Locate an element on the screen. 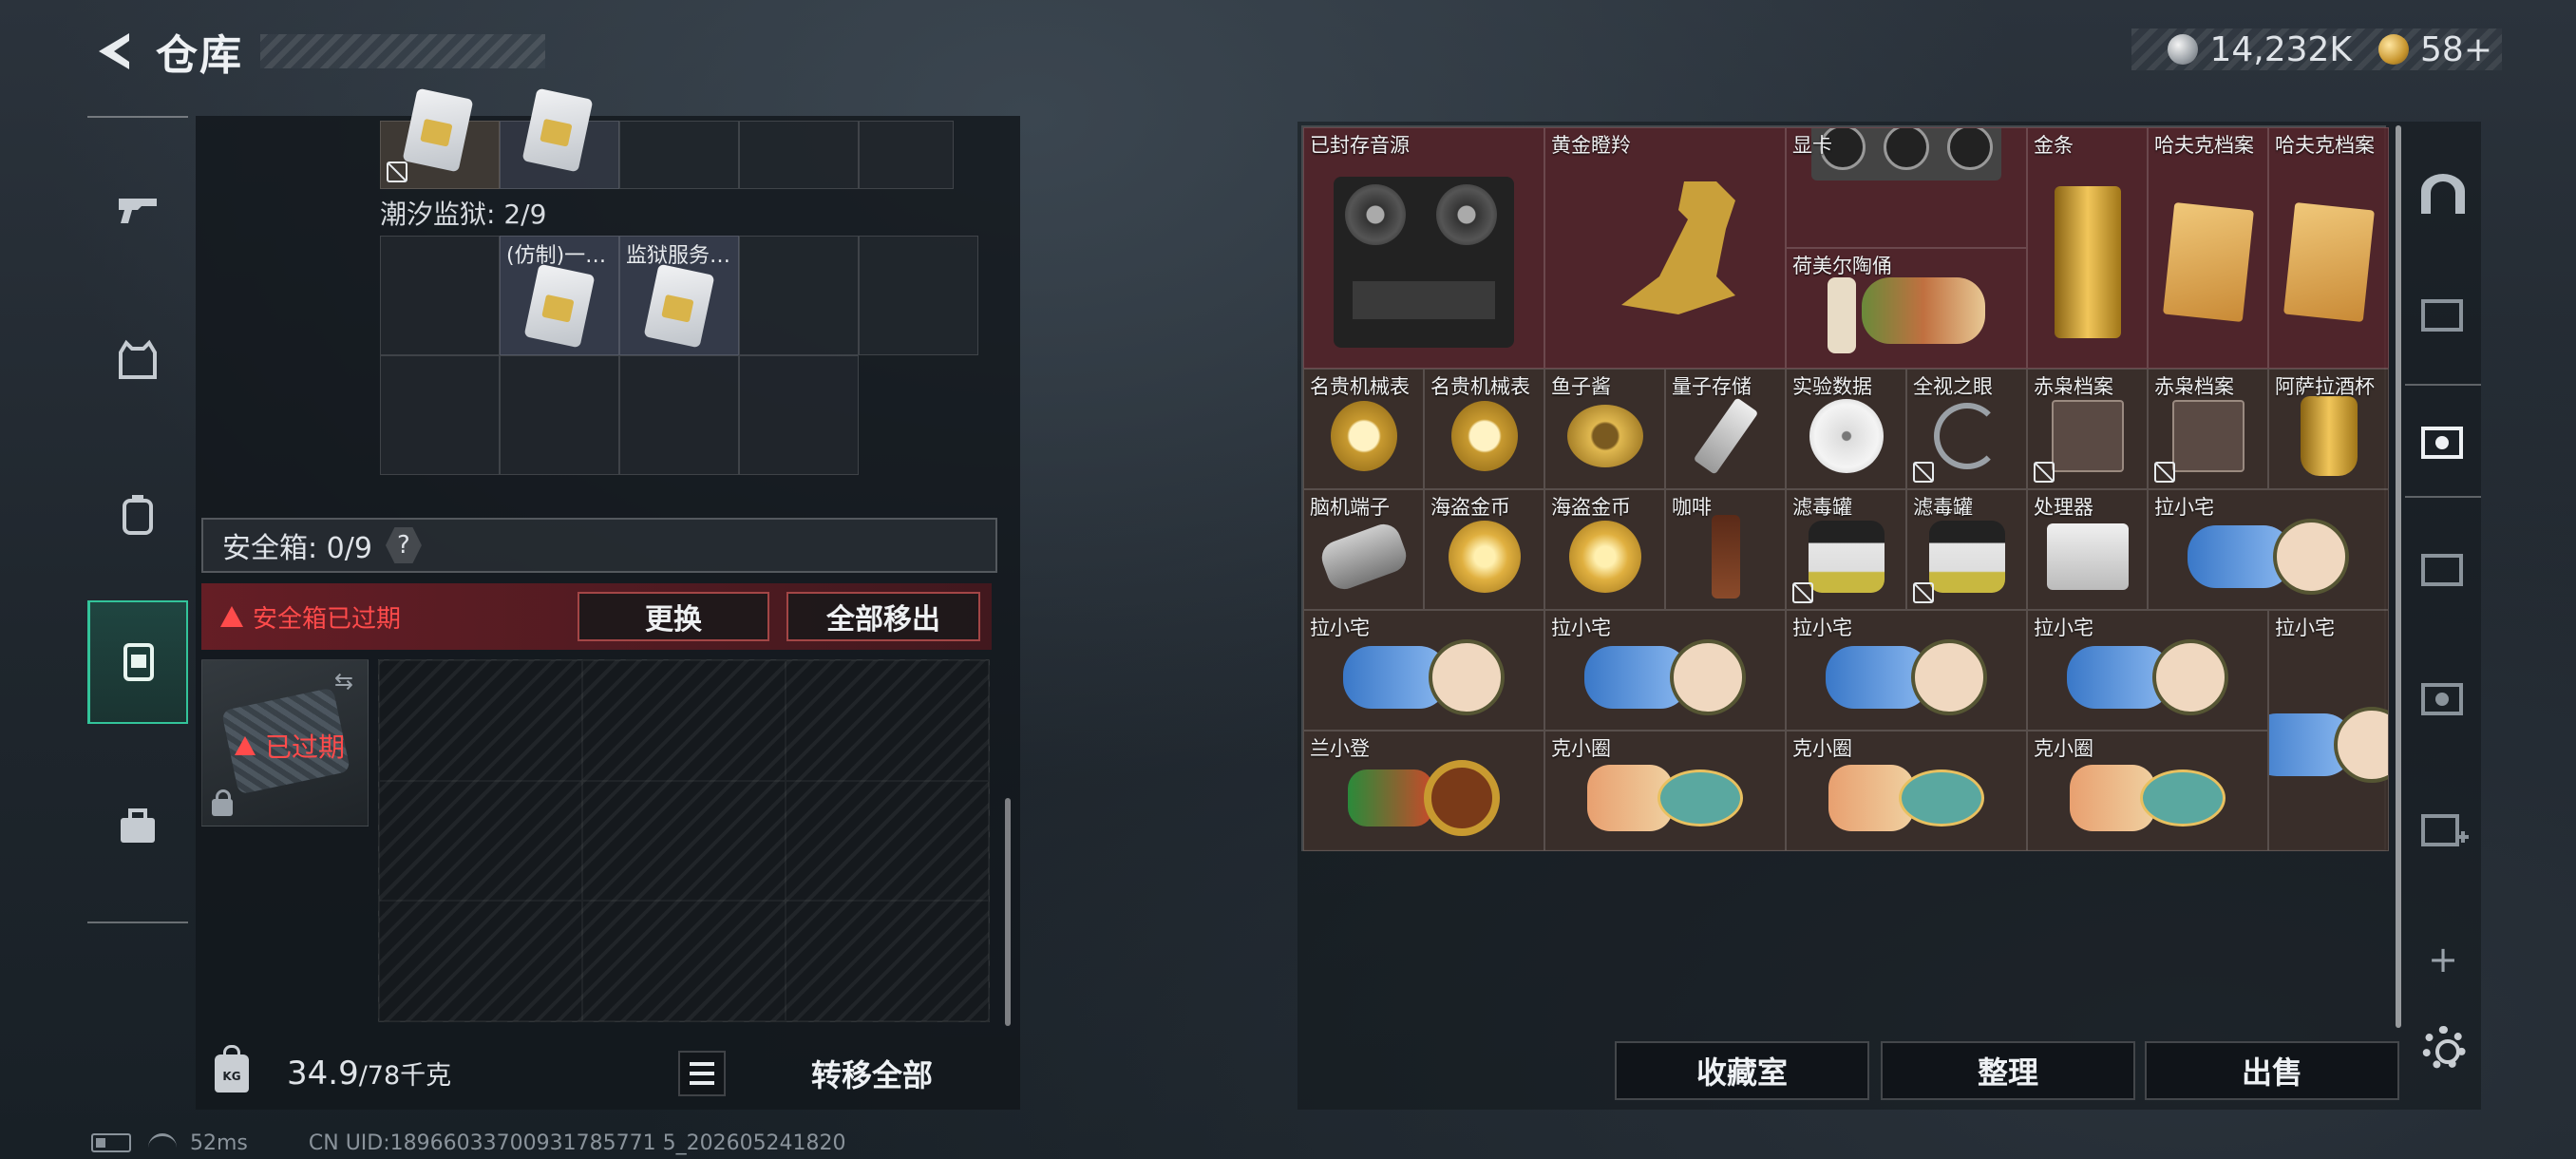 The height and width of the screenshot is (1159, 2576). nav-safebox is located at coordinates (137, 662).